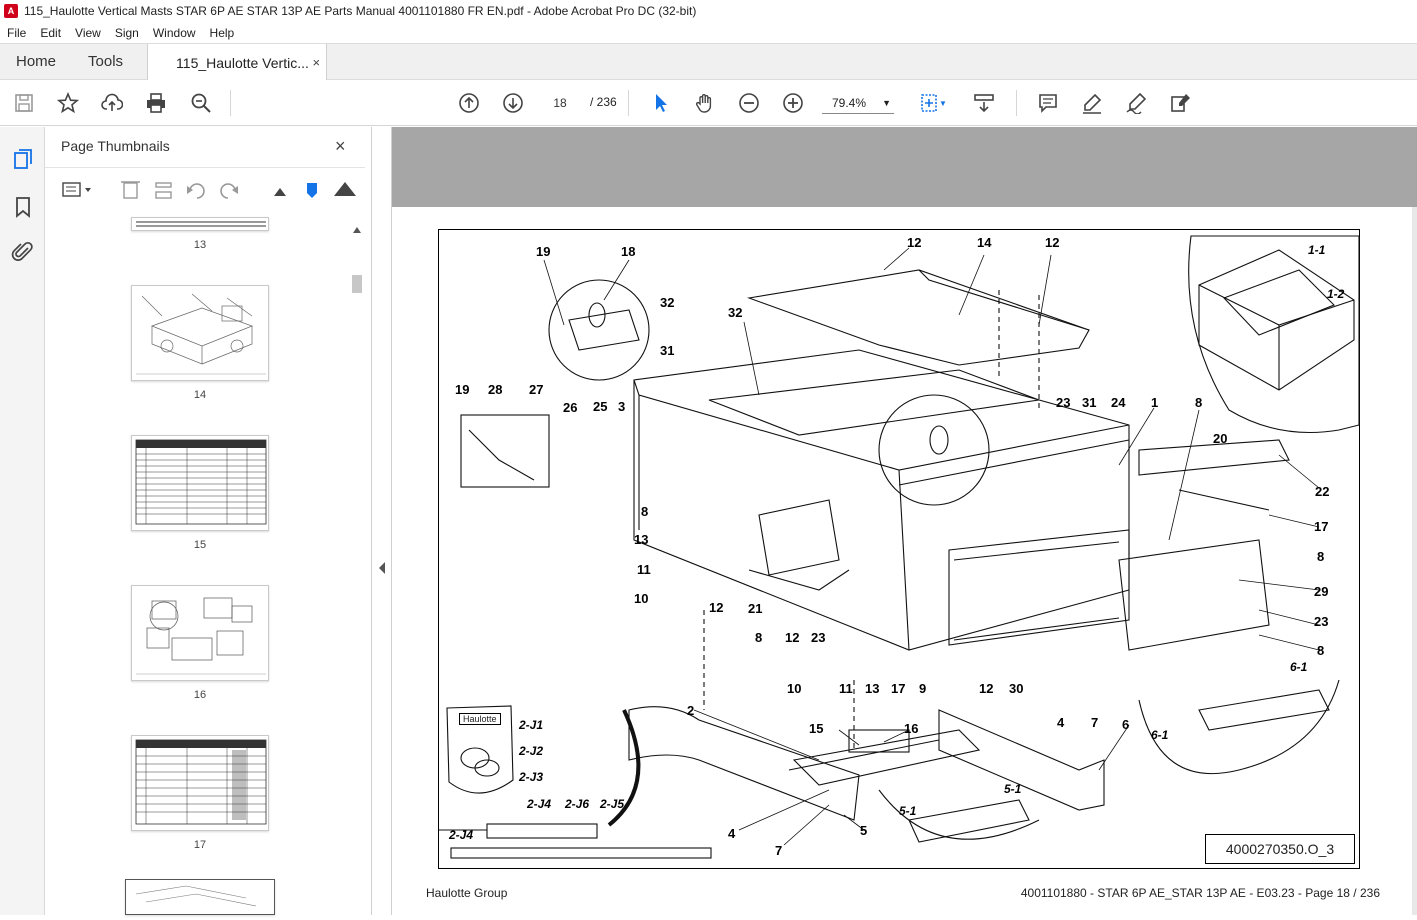  I want to click on thumbnail-smaller-icon, so click(280, 192).